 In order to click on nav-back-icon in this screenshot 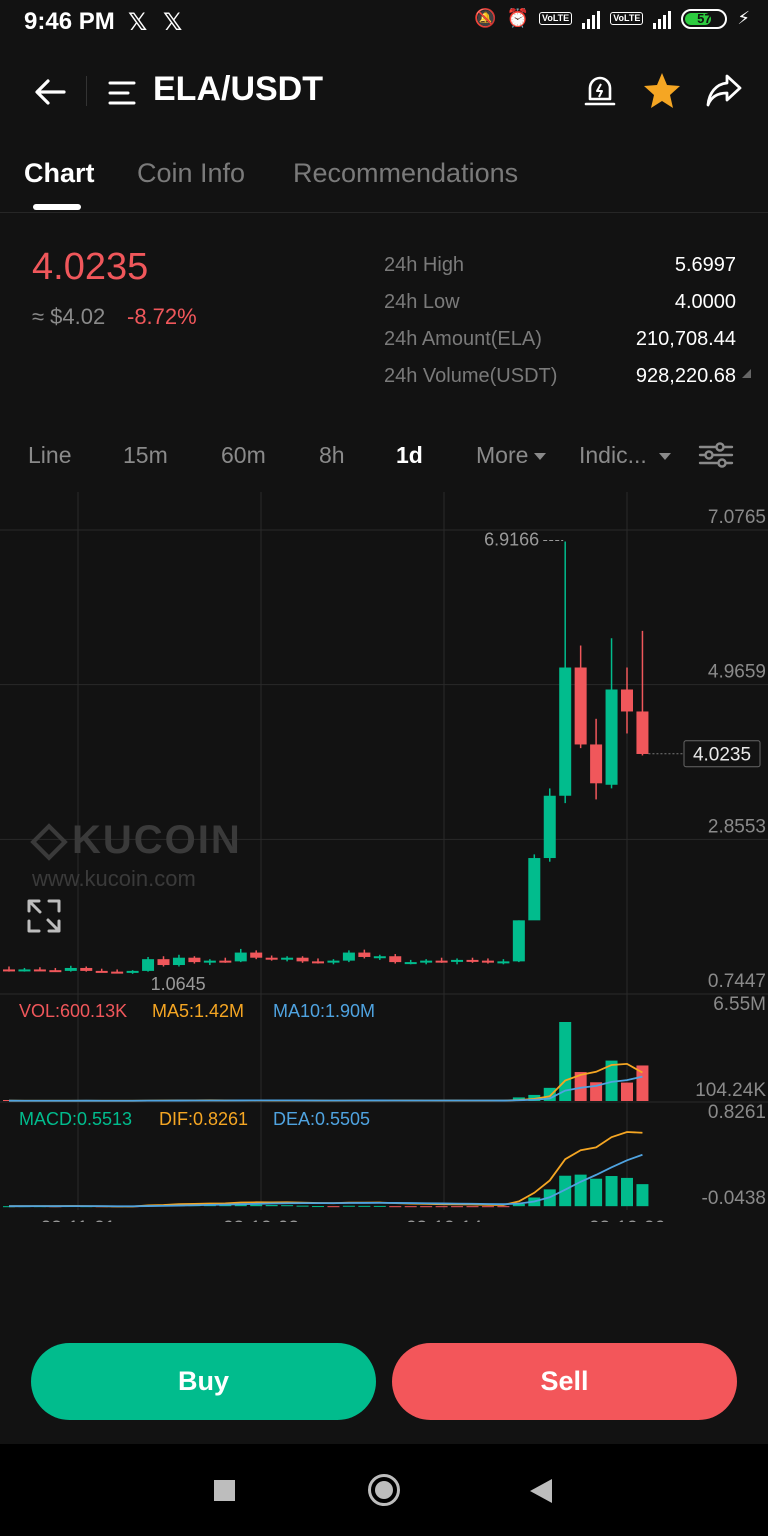, I will do `click(541, 1491)`.